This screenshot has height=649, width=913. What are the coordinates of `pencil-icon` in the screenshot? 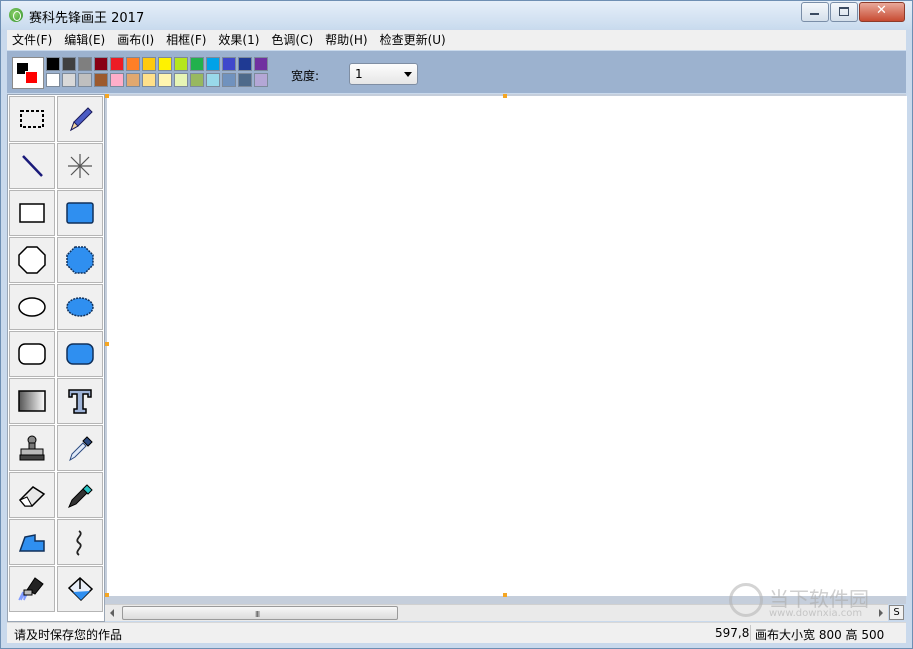 It's located at (81, 119).